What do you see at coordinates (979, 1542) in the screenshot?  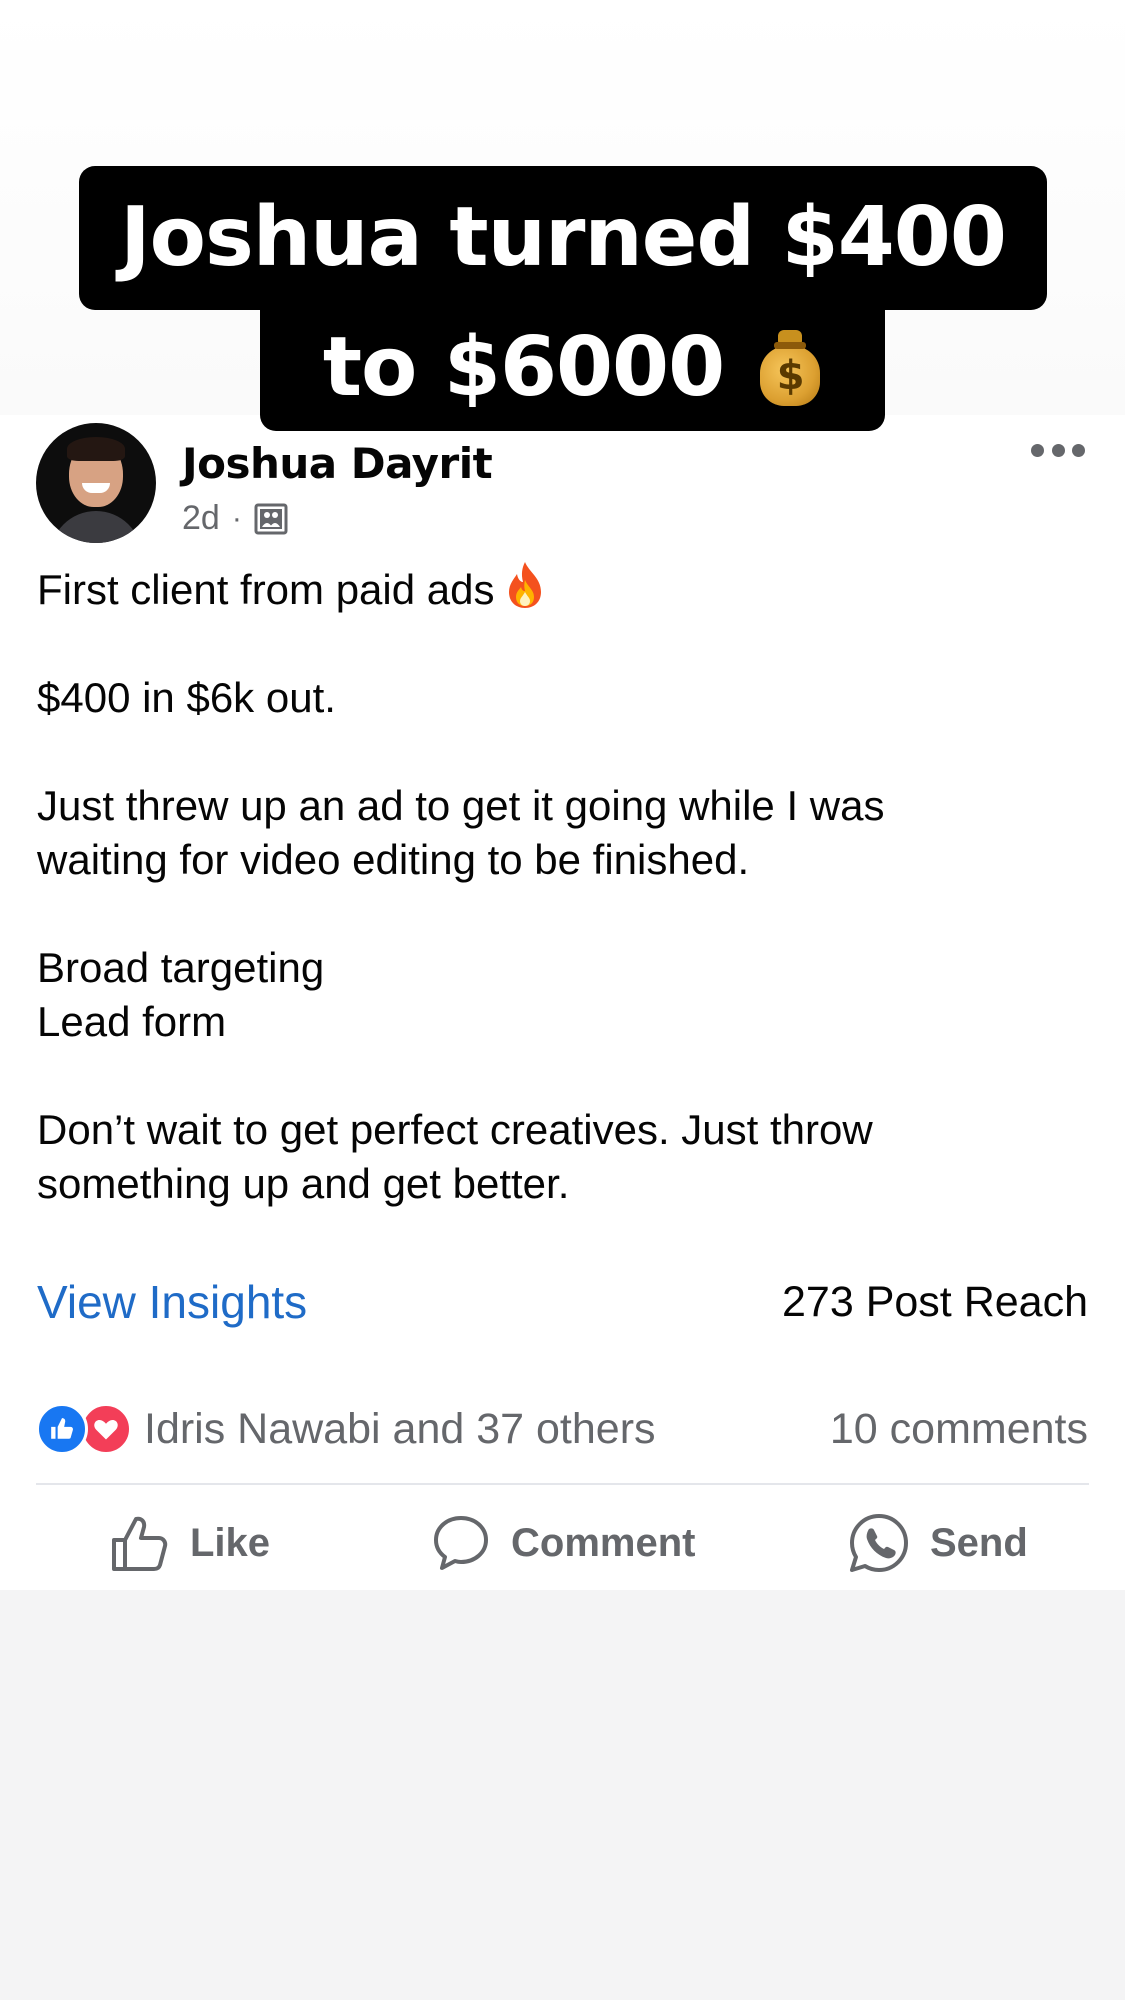 I see `send-label: Send` at bounding box center [979, 1542].